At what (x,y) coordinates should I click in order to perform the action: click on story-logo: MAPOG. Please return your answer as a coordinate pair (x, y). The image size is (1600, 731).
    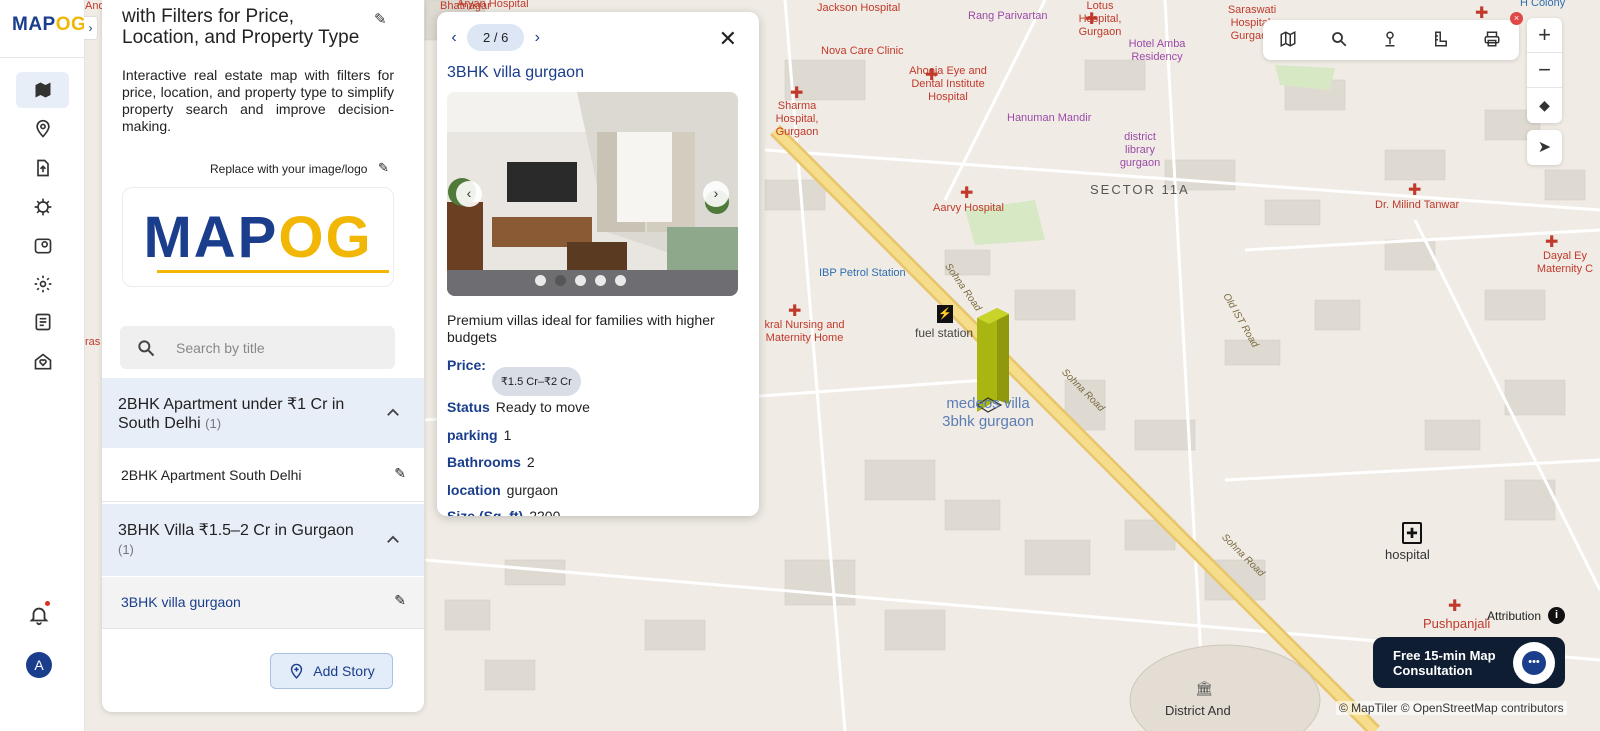
    Looking at the image, I should click on (258, 237).